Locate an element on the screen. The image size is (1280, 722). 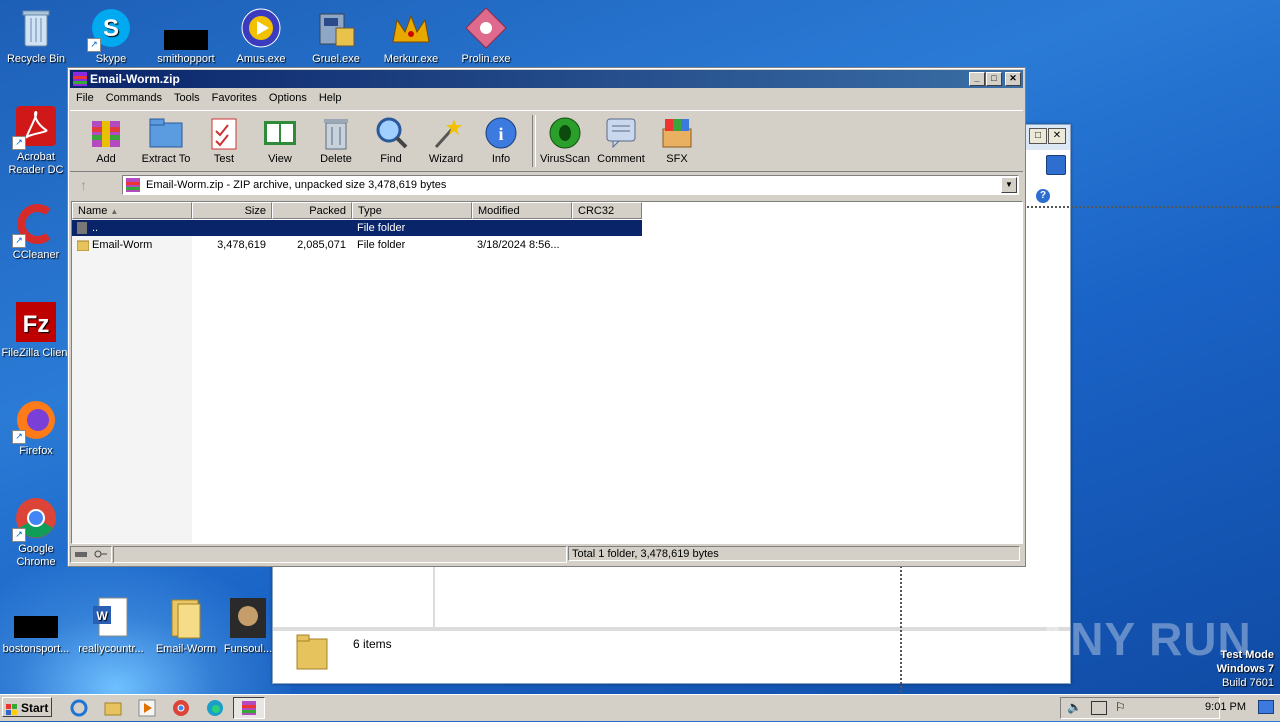
flag-icon: ⚐ is located at coordinates (1120, 707).